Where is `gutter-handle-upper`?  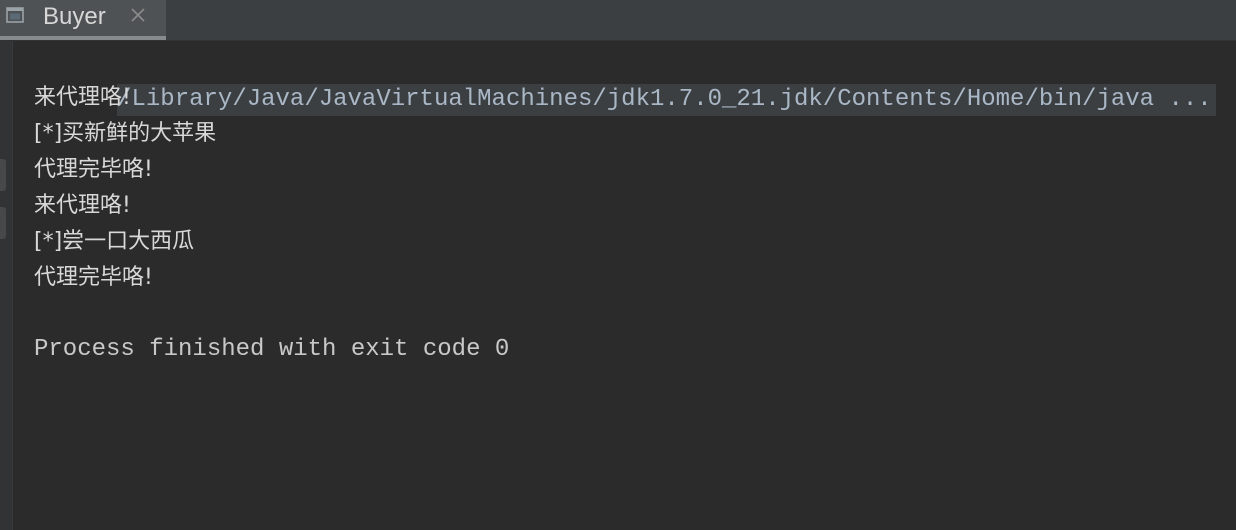
gutter-handle-upper is located at coordinates (3, 175).